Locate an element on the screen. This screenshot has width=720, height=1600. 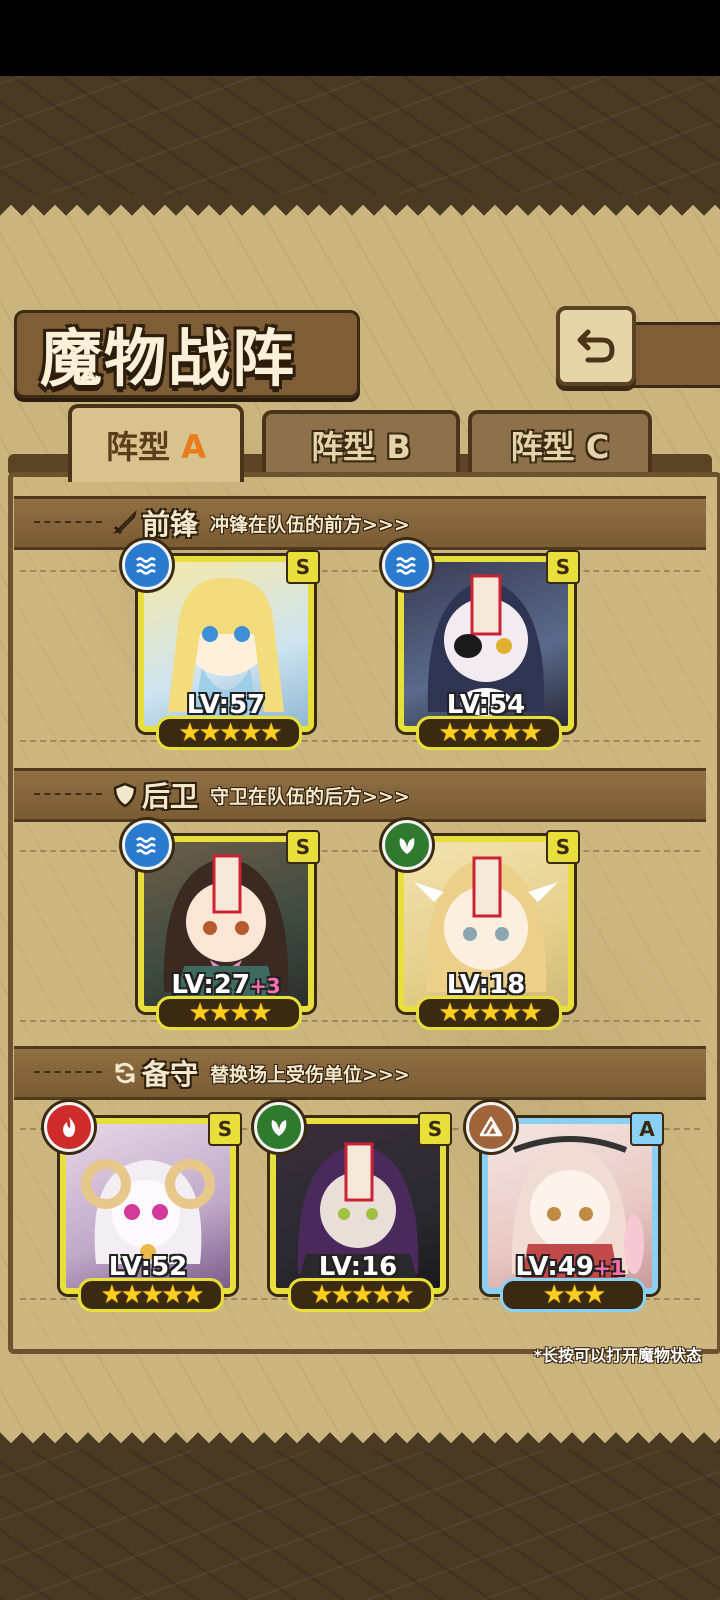
tab-formation-c: 阵型 C is located at coordinates (560, 443).